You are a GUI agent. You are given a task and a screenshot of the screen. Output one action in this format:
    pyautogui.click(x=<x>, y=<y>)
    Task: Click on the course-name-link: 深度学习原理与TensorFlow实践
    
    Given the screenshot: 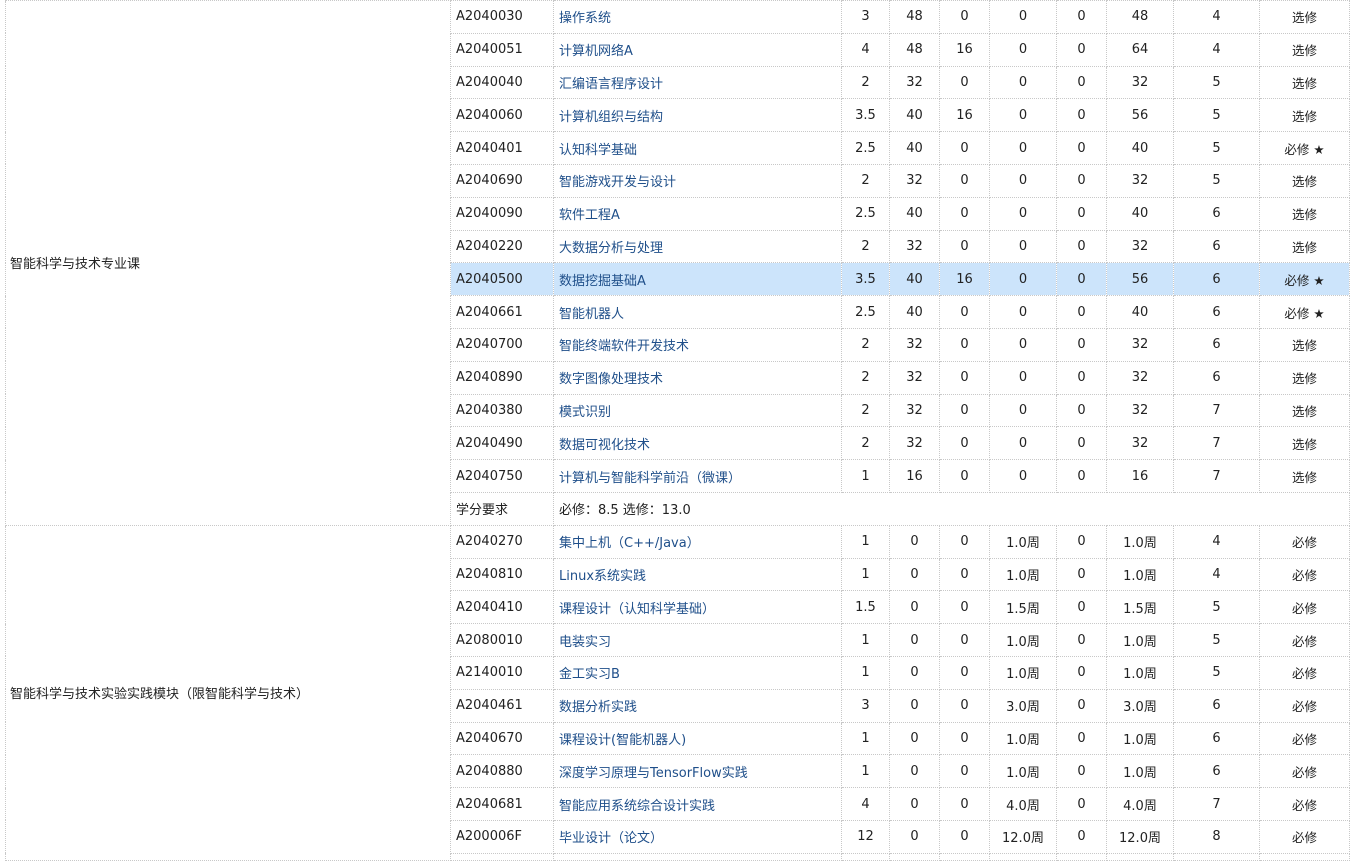 What is the action you would take?
    pyautogui.click(x=697, y=771)
    